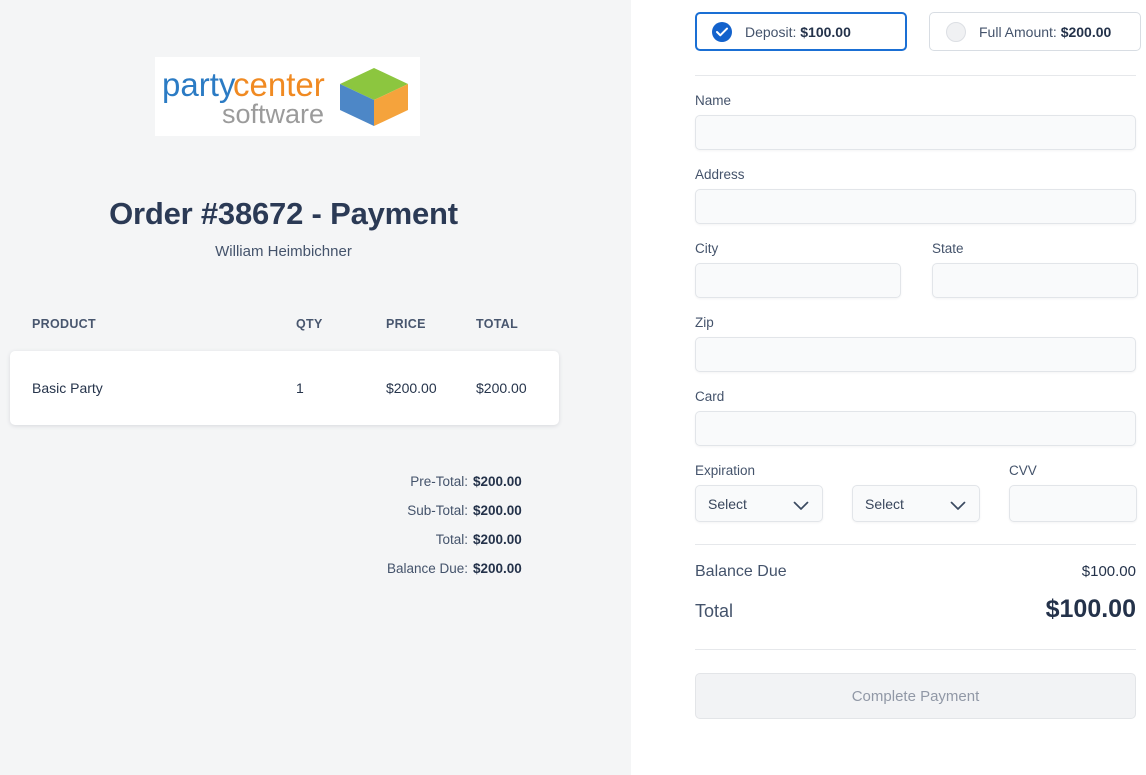  I want to click on cell-product: Basic Party, so click(67, 388).